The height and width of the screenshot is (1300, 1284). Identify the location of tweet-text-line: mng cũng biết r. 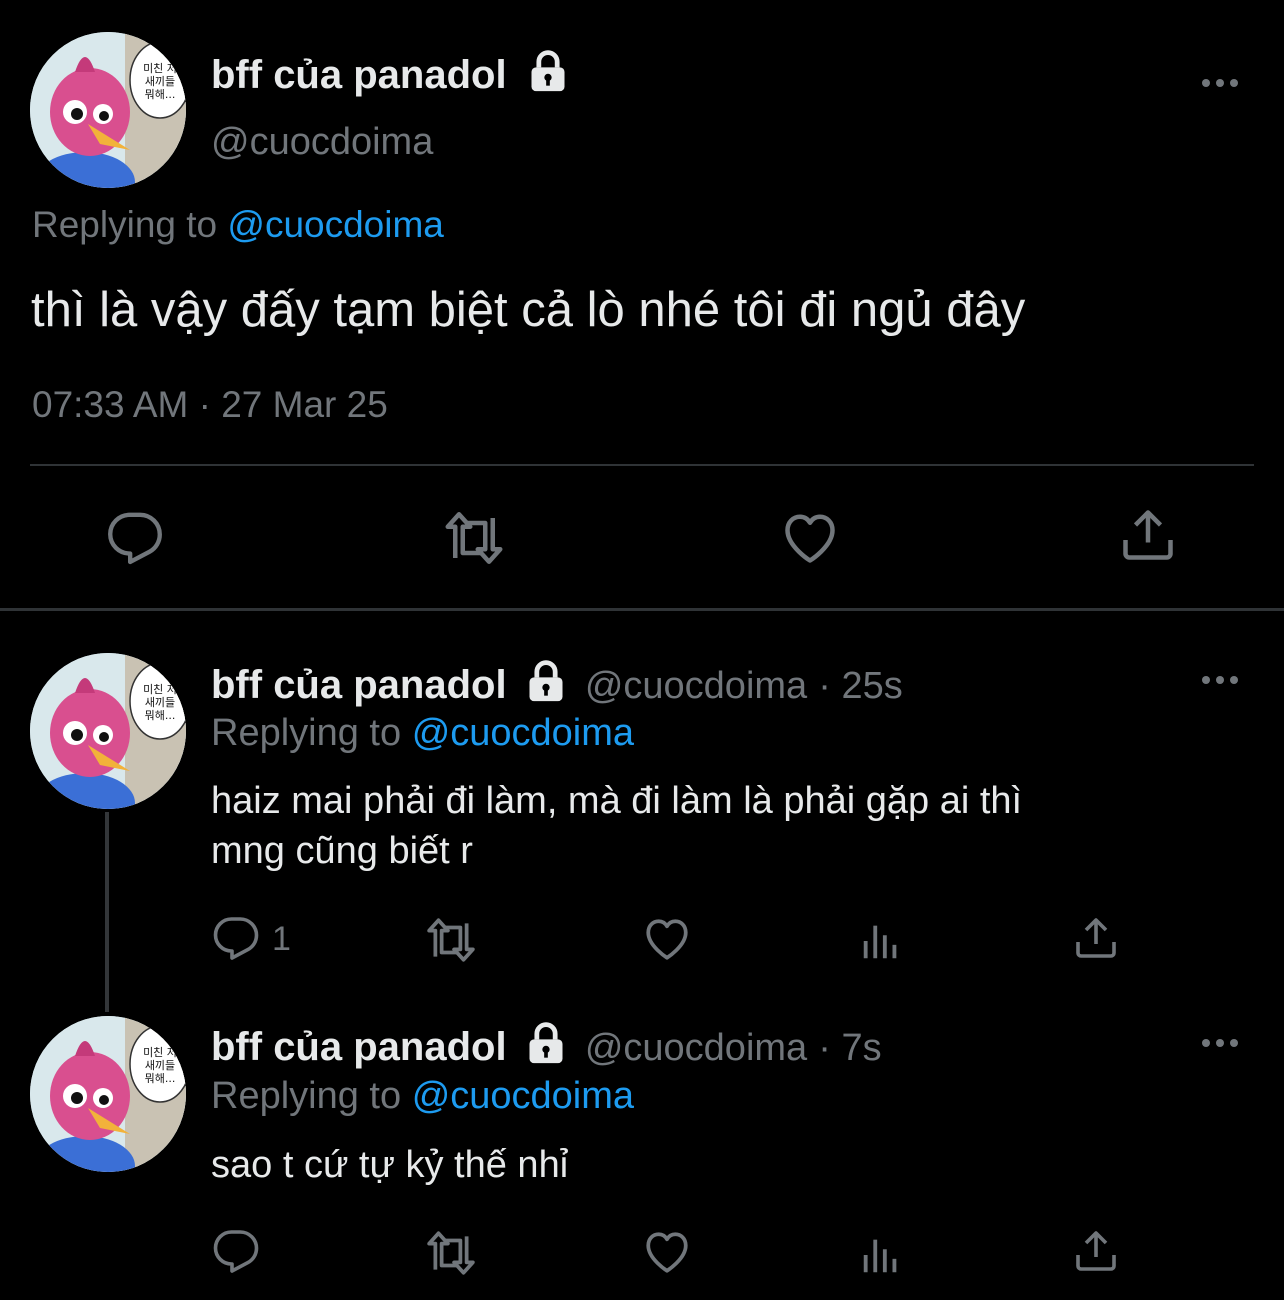
(342, 851).